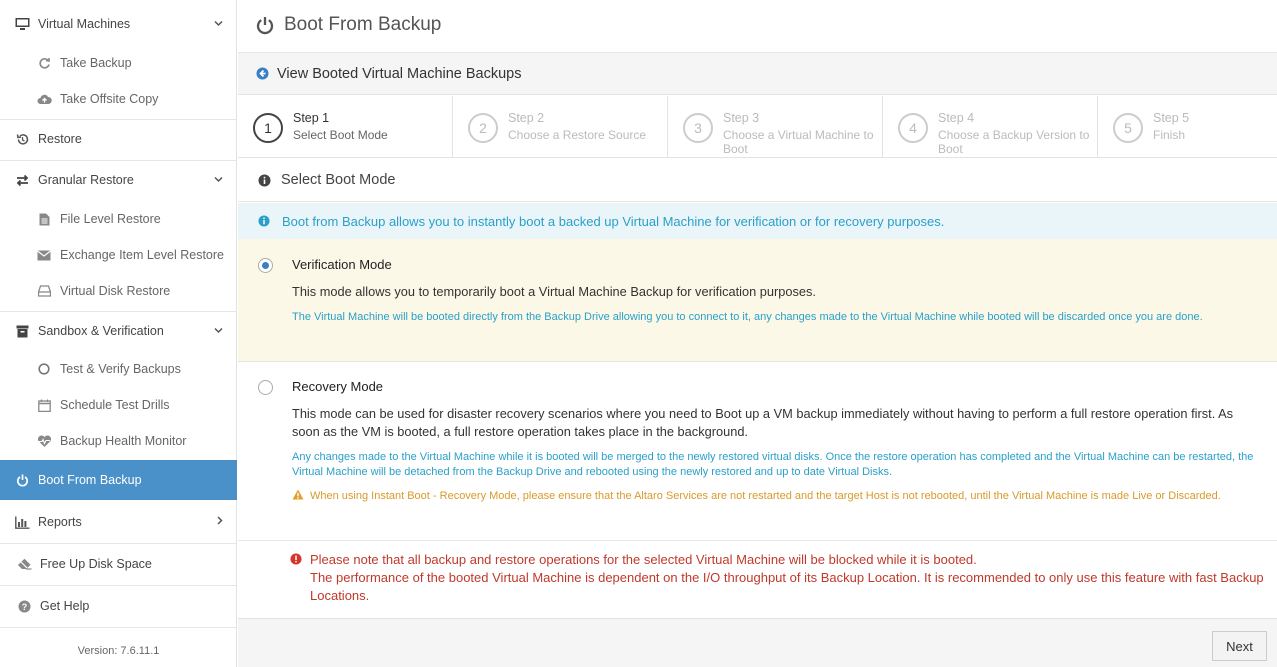 Image resolution: width=1277 pixels, height=667 pixels. What do you see at coordinates (44, 99) in the screenshot?
I see `cloud-upload-icon` at bounding box center [44, 99].